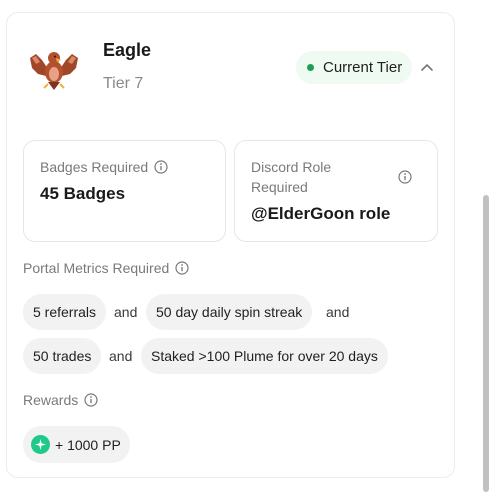 Image resolution: width=489 pixels, height=492 pixels. Describe the element at coordinates (264, 356) in the screenshot. I see `metric-pill: Staked >100 Plume for over 20 days` at that location.